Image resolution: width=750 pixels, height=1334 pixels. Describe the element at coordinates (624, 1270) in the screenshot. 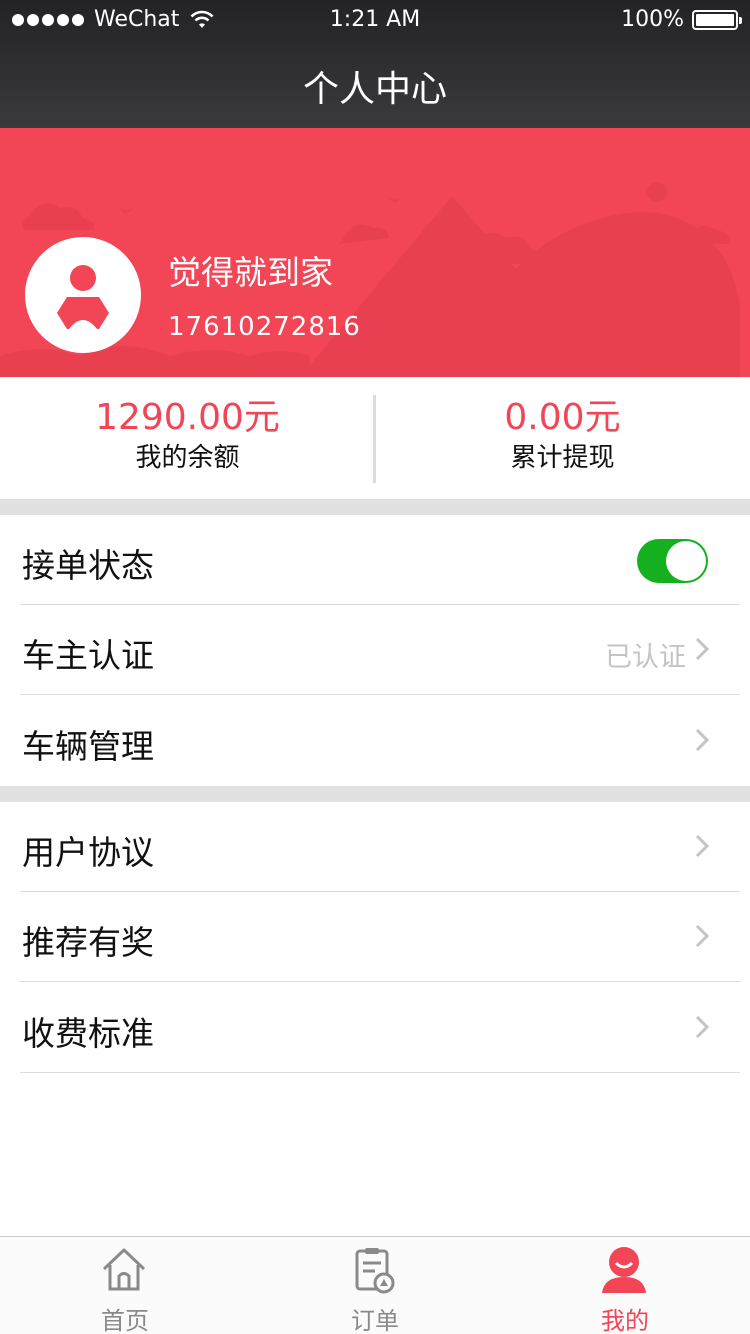

I see `profile-icon` at that location.